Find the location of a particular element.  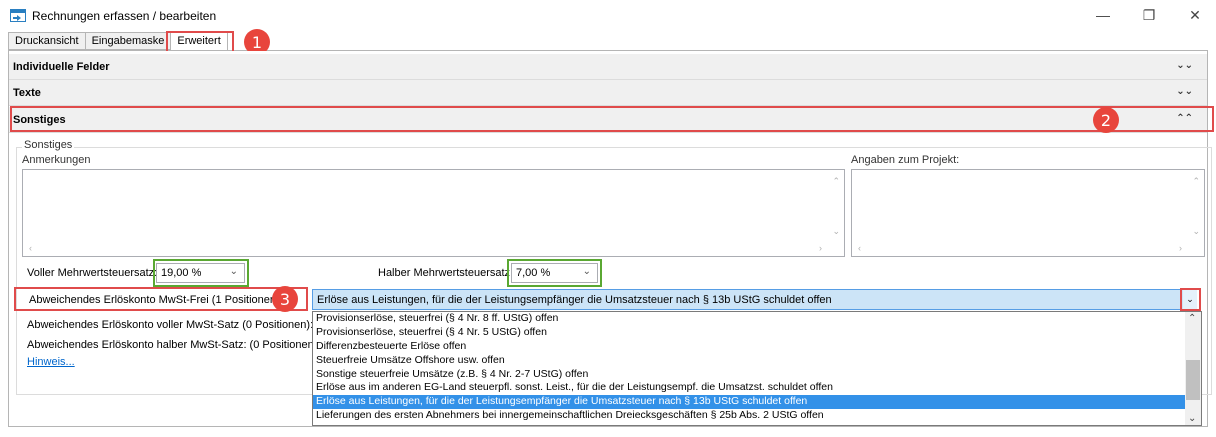

half-vat-label: Halber Mehrwertsteuersatz: is located at coordinates (446, 273).